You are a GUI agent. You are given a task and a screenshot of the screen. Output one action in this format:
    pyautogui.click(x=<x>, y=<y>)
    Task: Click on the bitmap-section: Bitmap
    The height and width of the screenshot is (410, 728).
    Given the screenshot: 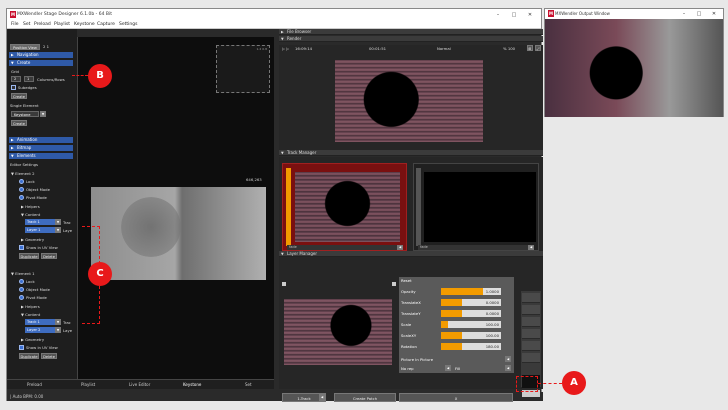 What is the action you would take?
    pyautogui.click(x=41, y=148)
    